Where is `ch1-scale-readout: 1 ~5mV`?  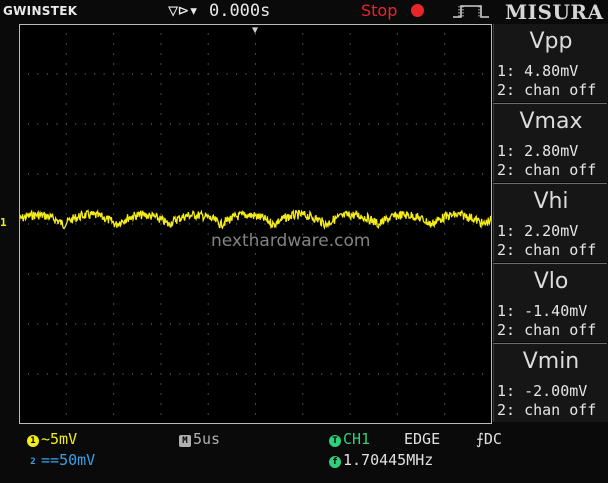
ch1-scale-readout: 1 ~5mV is located at coordinates (52, 439).